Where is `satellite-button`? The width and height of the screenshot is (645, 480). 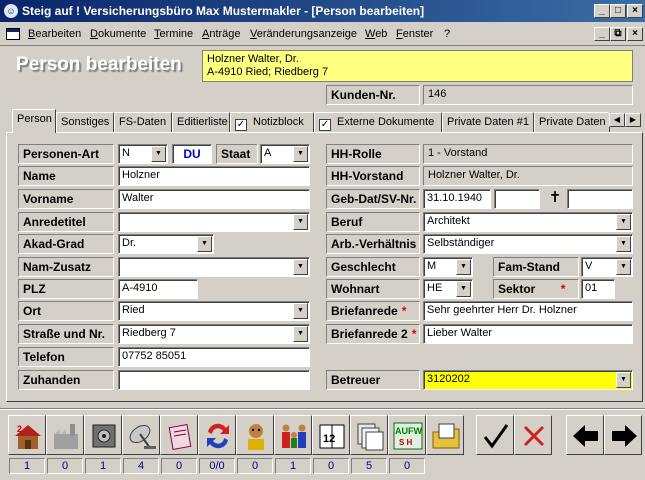
satellite-button is located at coordinates (141, 435).